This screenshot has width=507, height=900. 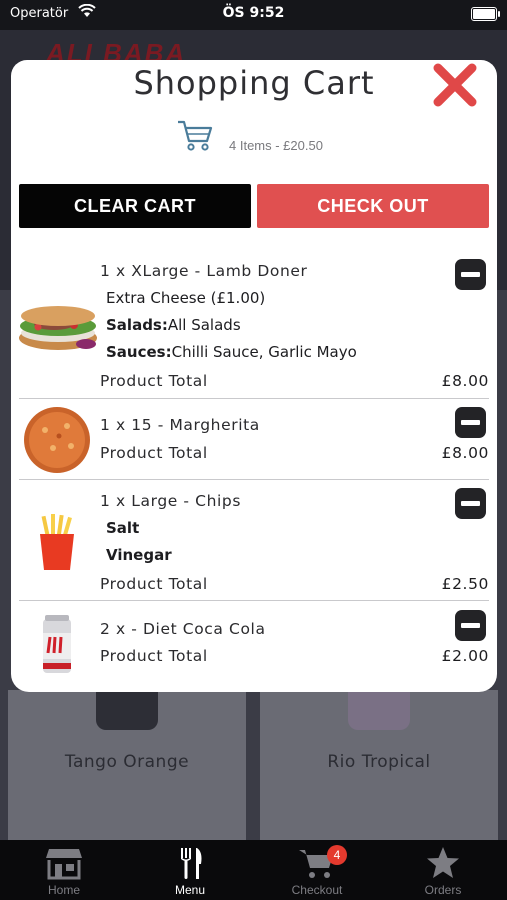 I want to click on option-value: Extra Cheese (£1.00), so click(x=186, y=298).